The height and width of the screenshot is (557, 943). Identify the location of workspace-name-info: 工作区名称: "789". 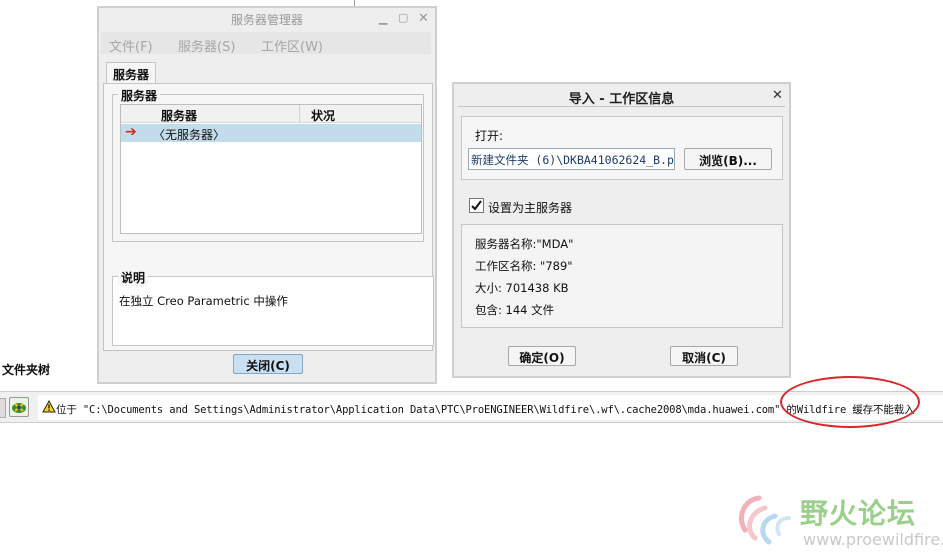
(524, 266).